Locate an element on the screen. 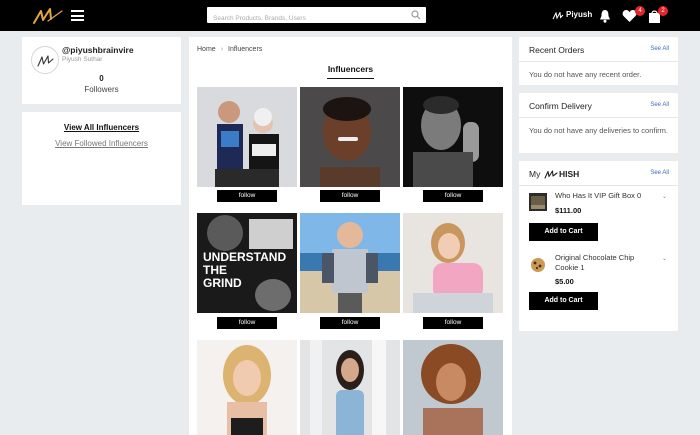 The width and height of the screenshot is (700, 435). pink-sweater-woman-photo-icon is located at coordinates (453, 263).